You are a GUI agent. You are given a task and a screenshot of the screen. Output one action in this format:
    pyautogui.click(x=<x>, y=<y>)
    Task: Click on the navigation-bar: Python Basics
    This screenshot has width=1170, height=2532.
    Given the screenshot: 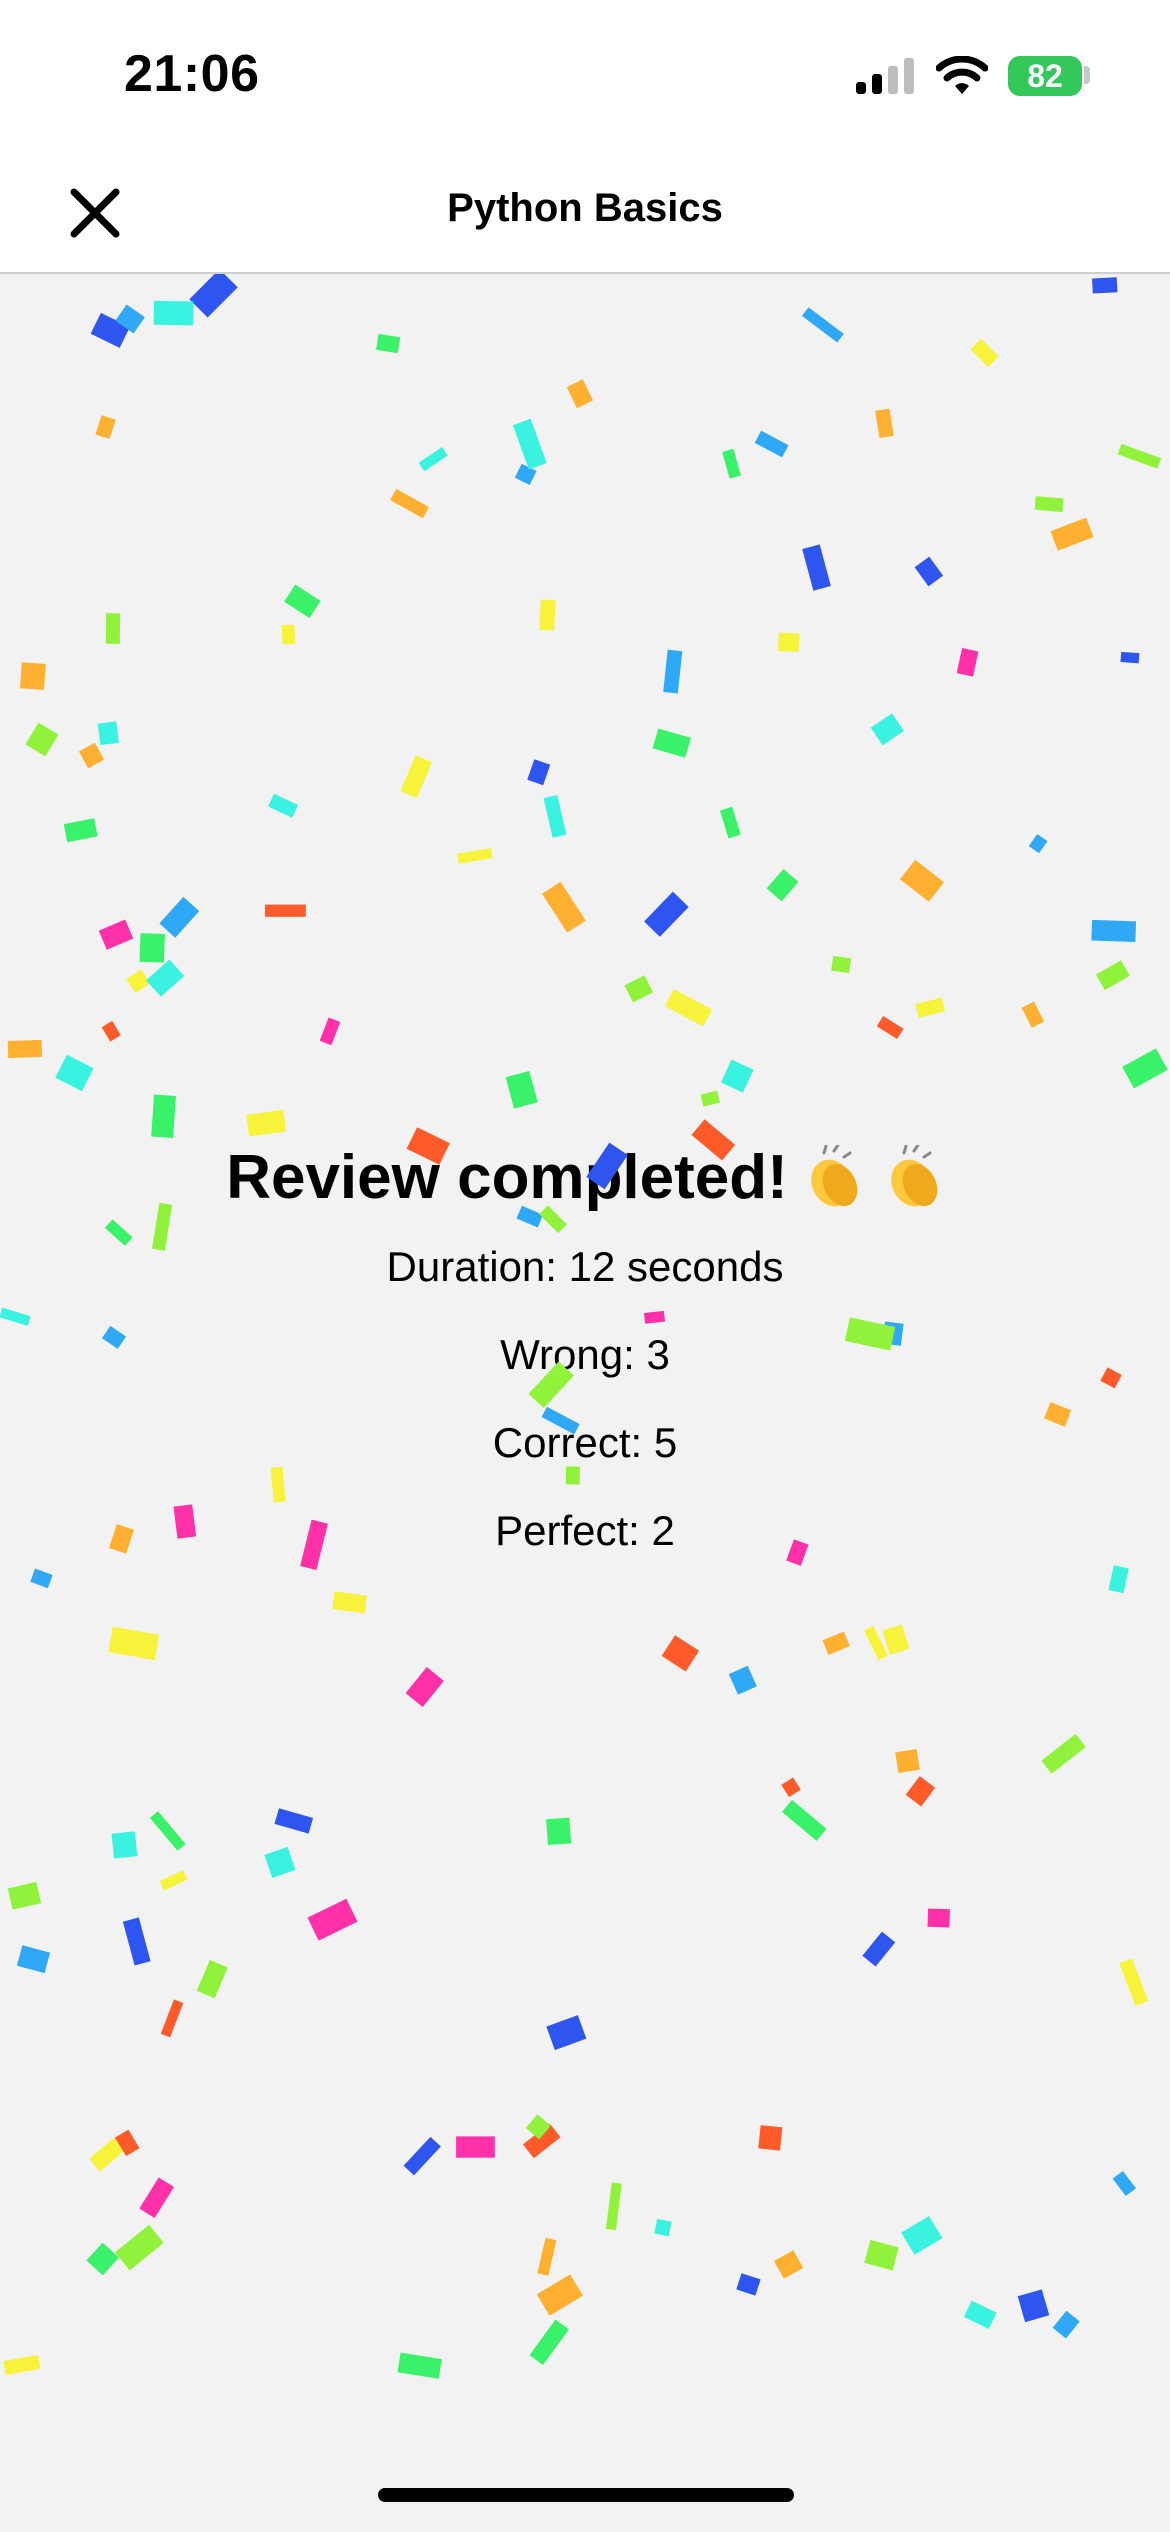 What is the action you would take?
    pyautogui.click(x=585, y=212)
    